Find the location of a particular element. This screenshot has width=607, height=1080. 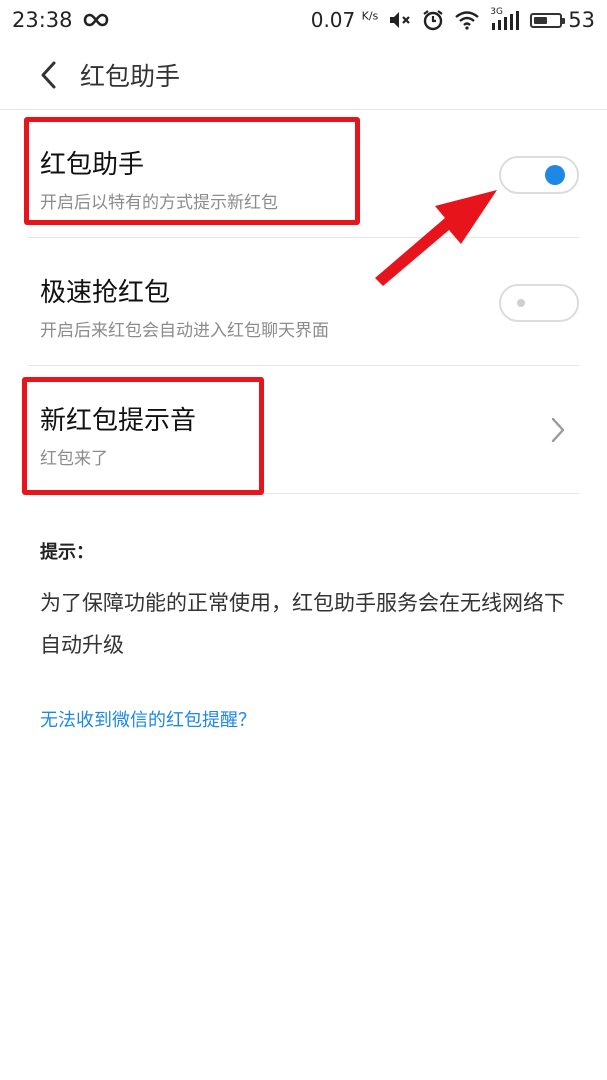

tips-text: 为了保障功能的正常使用，红包助手服务会在无线网络下自动升级 is located at coordinates (302, 624).